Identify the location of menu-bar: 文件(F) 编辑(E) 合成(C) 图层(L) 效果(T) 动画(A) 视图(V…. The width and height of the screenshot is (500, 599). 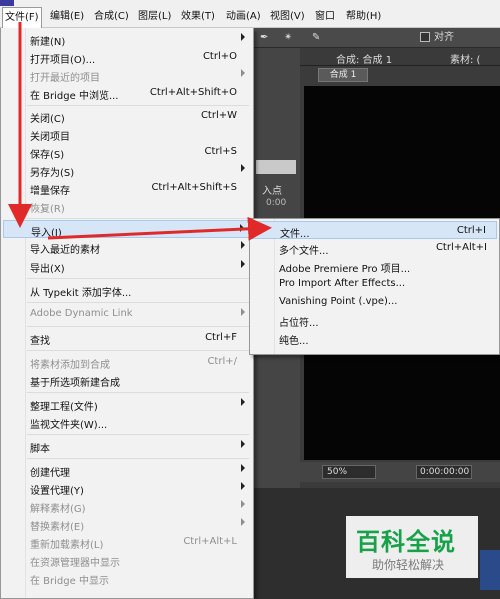
(250, 14).